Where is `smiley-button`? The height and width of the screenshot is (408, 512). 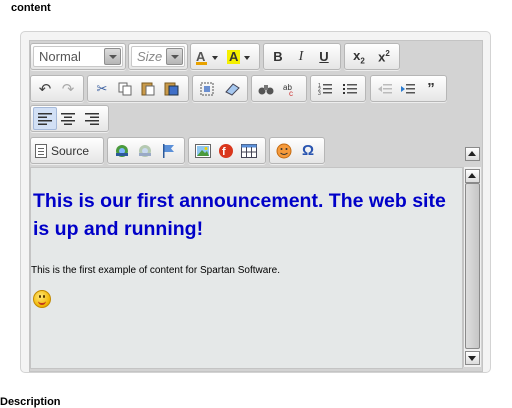
smiley-button is located at coordinates (284, 150).